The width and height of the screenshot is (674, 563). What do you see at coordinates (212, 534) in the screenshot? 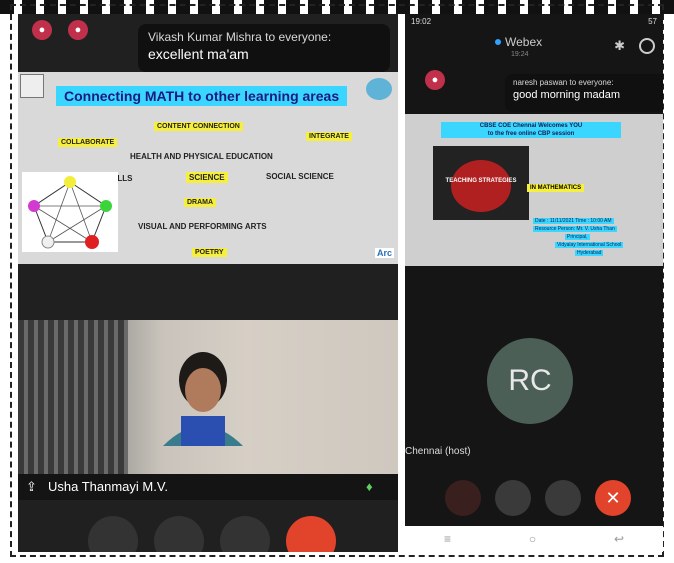
I see `meeting-controls` at bounding box center [212, 534].